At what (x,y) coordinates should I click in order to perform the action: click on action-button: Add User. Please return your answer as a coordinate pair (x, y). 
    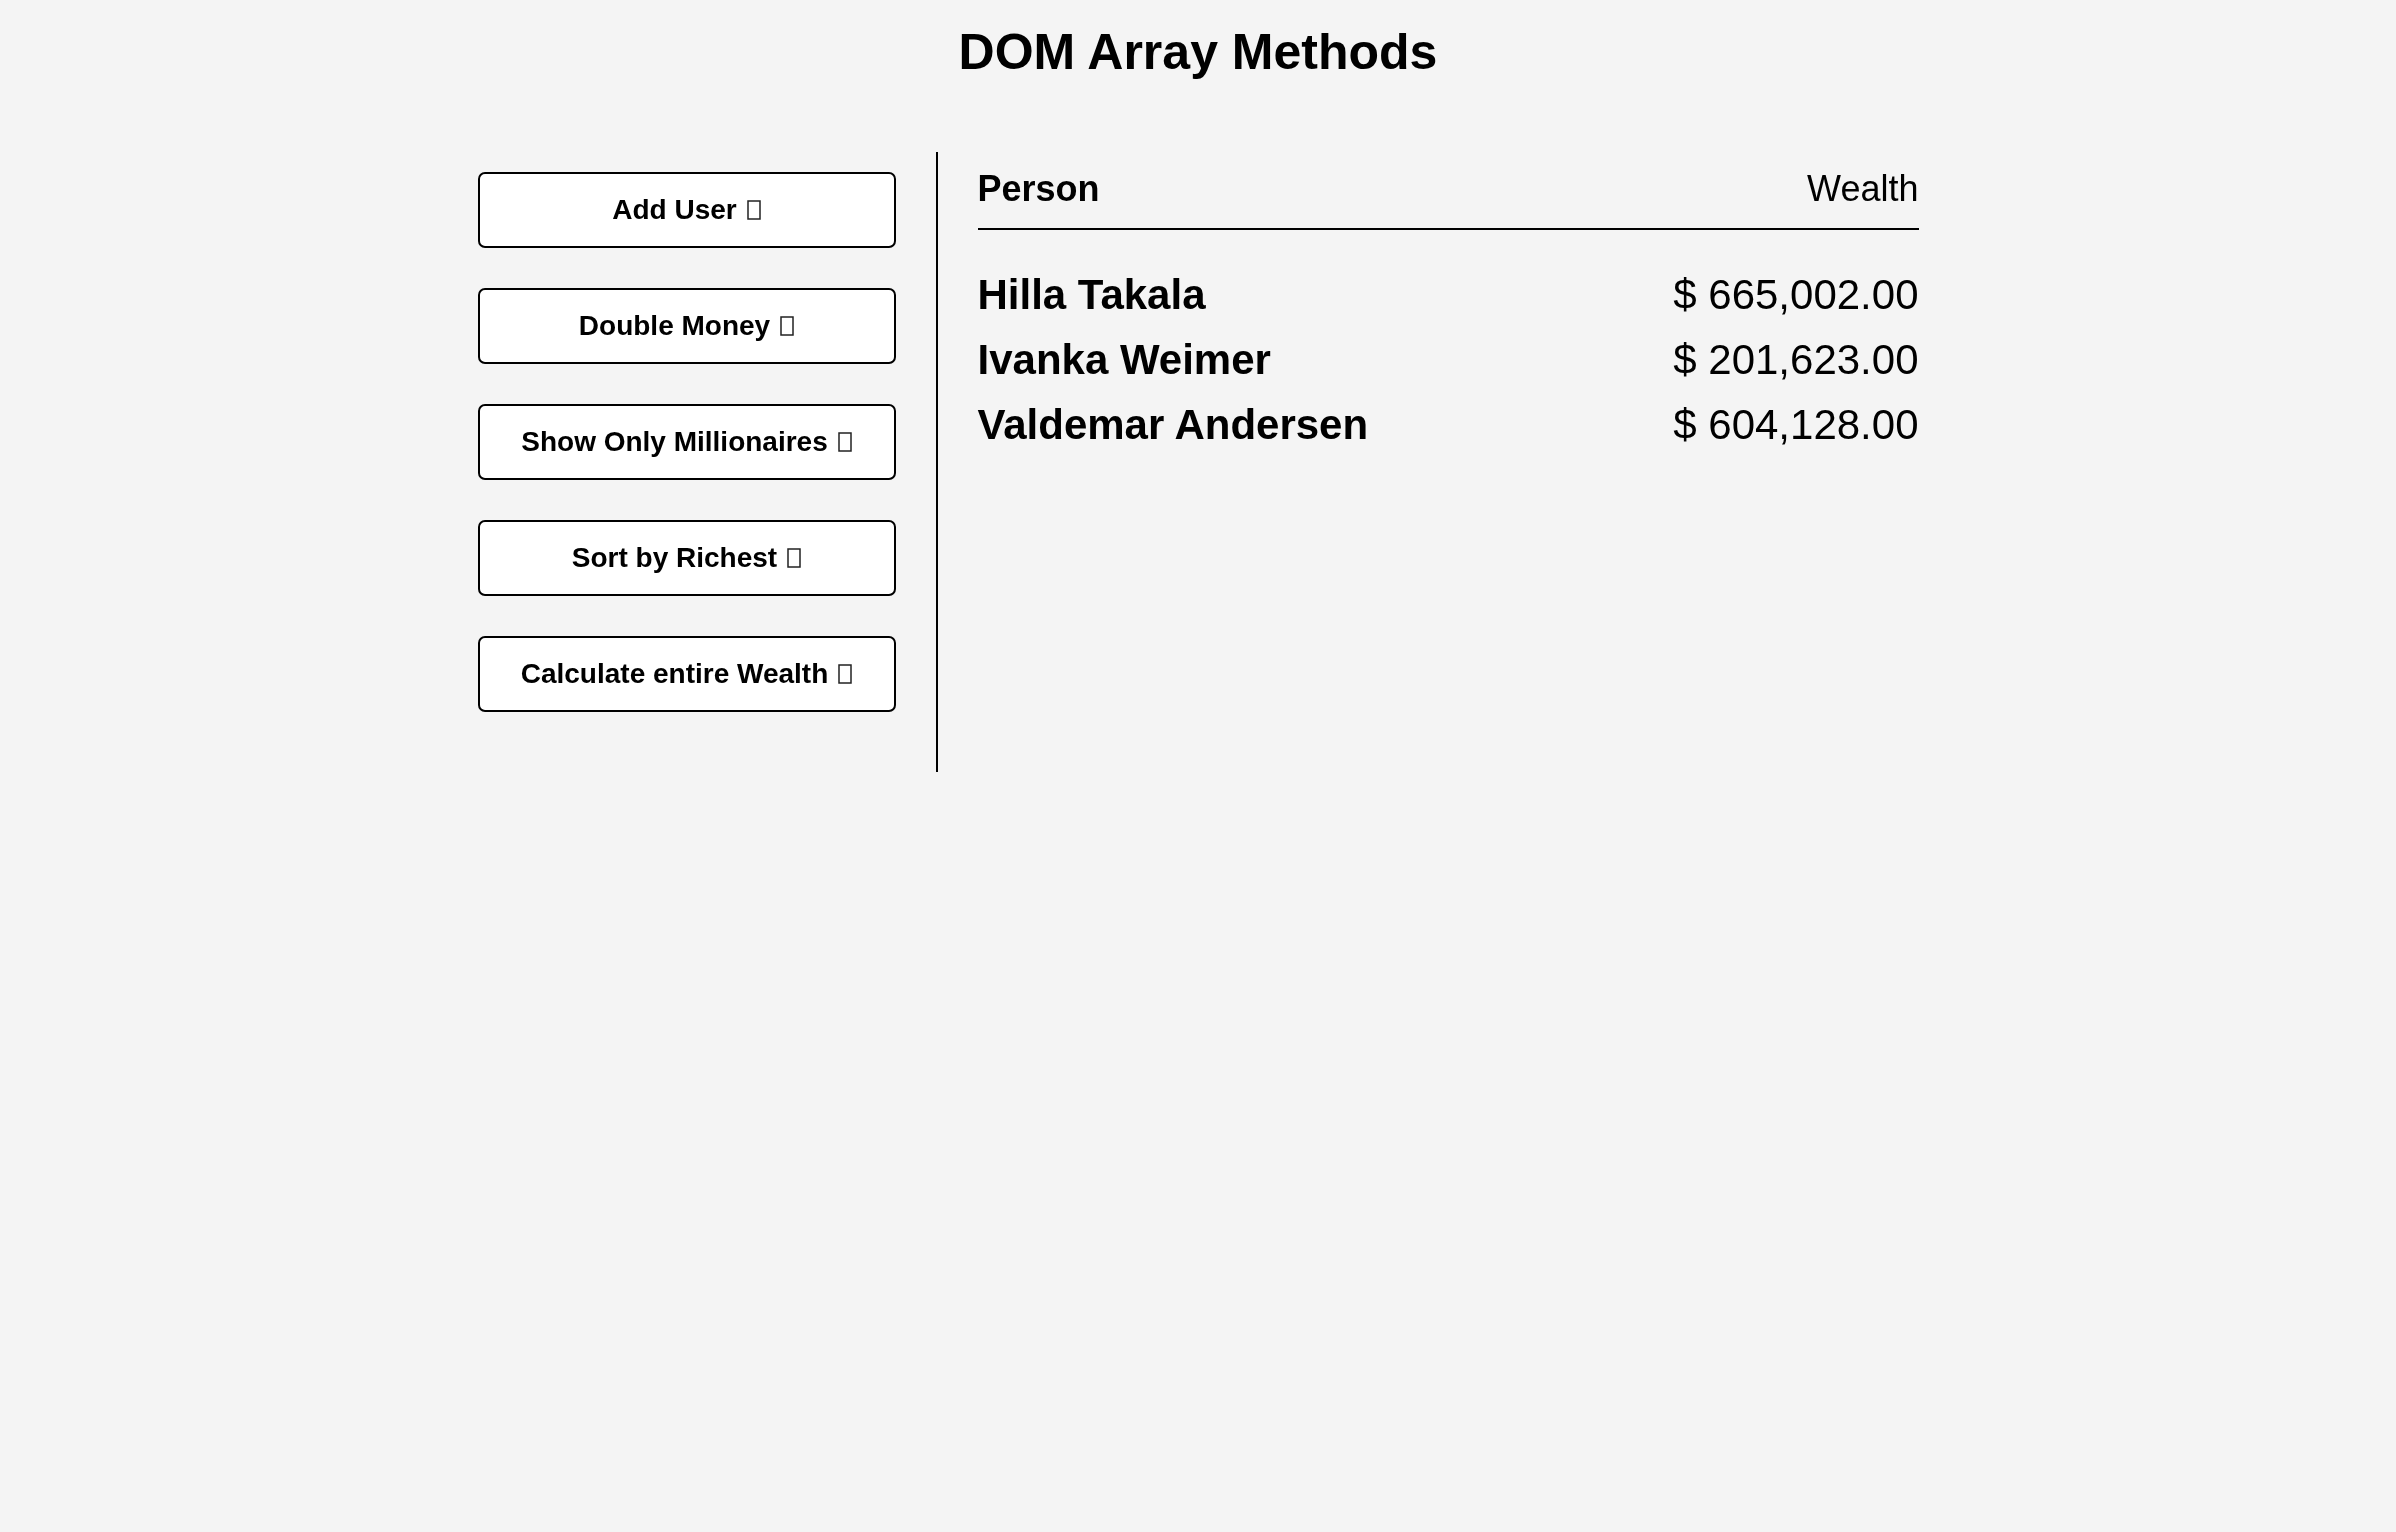
    Looking at the image, I should click on (686, 210).